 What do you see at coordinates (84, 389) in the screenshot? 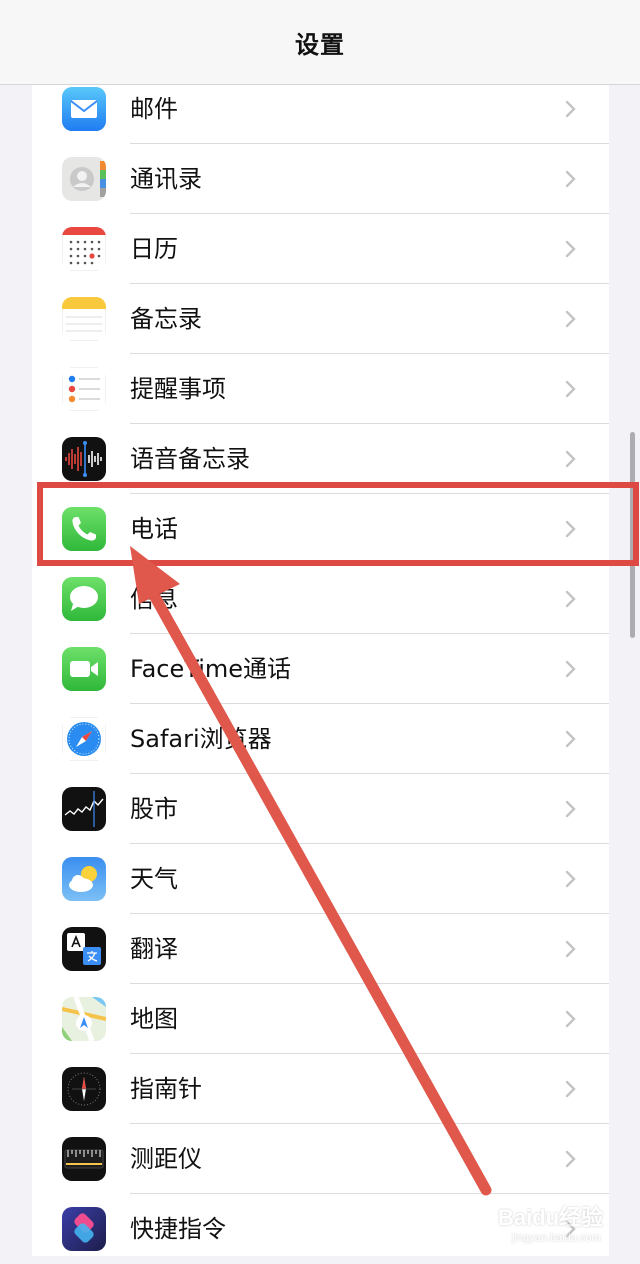
I see `reminders-icon` at bounding box center [84, 389].